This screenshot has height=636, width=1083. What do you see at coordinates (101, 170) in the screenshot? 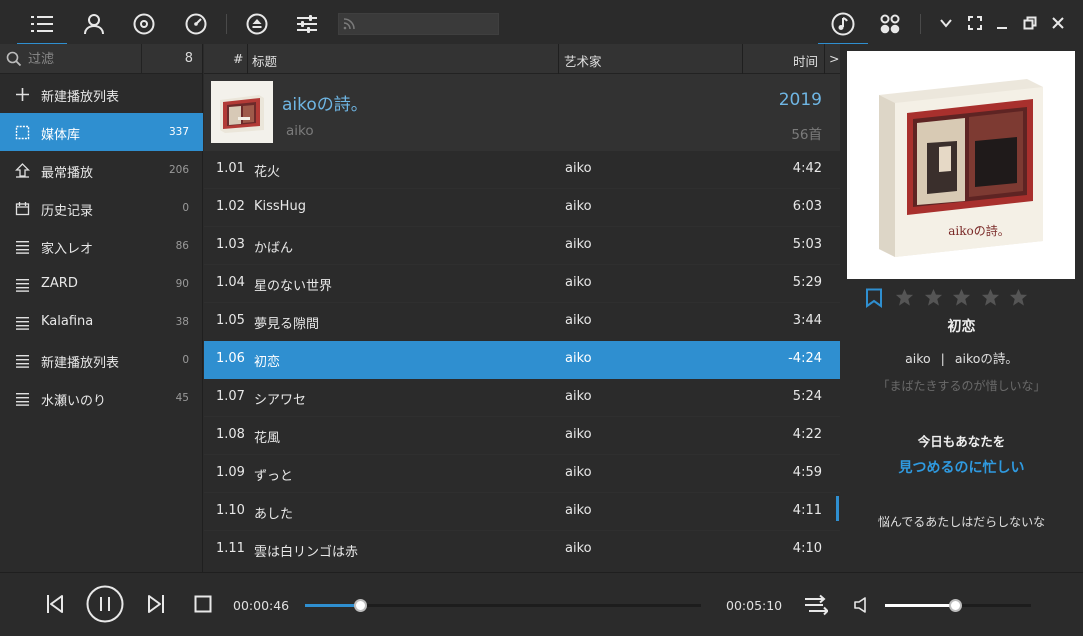
I see `sidebar-item-most-played: 最常播放 206` at bounding box center [101, 170].